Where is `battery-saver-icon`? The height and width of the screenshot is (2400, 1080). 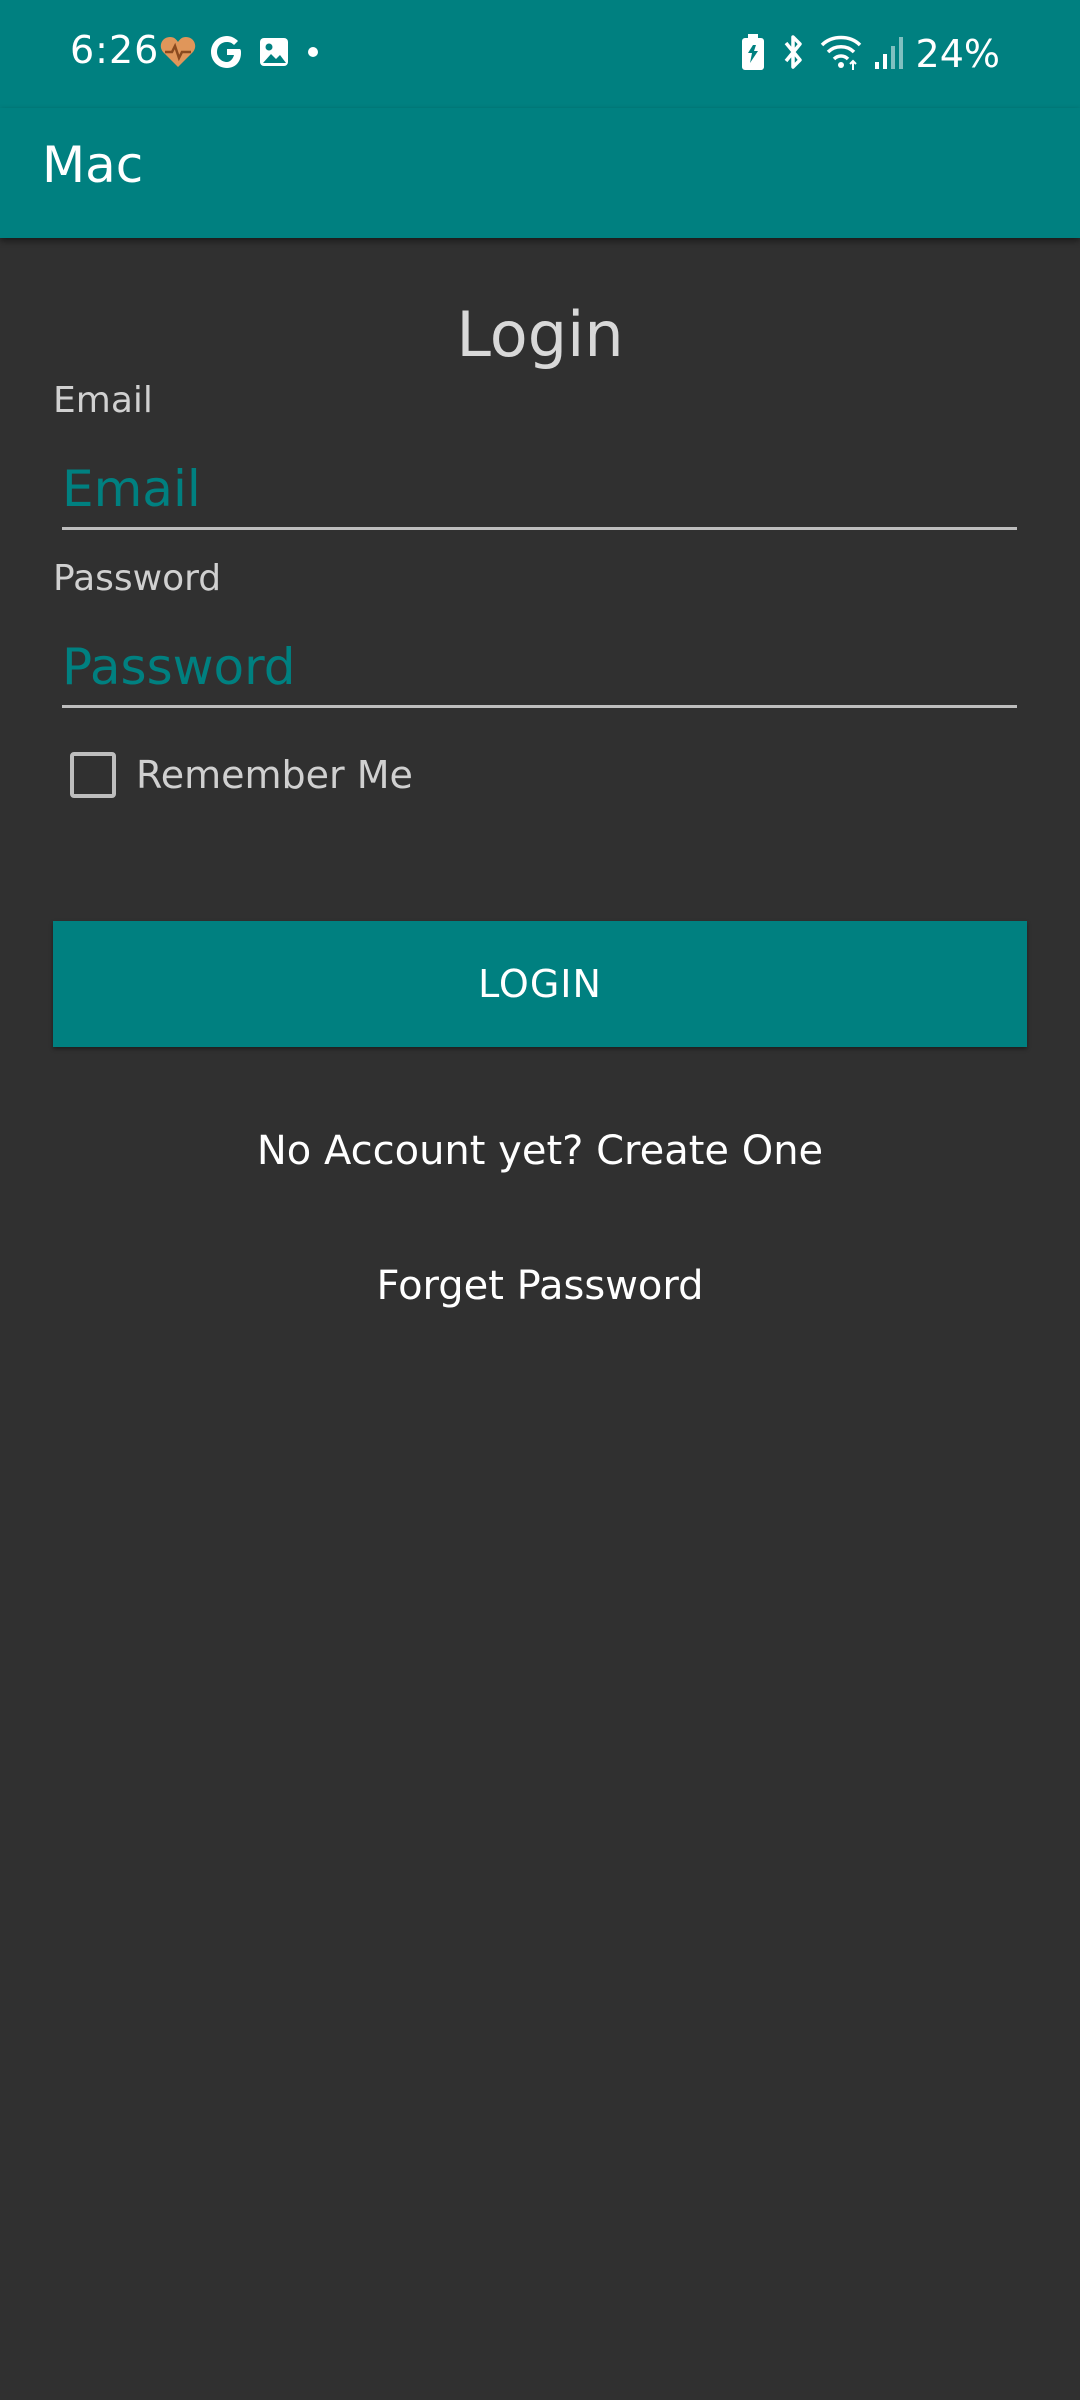 battery-saver-icon is located at coordinates (753, 54).